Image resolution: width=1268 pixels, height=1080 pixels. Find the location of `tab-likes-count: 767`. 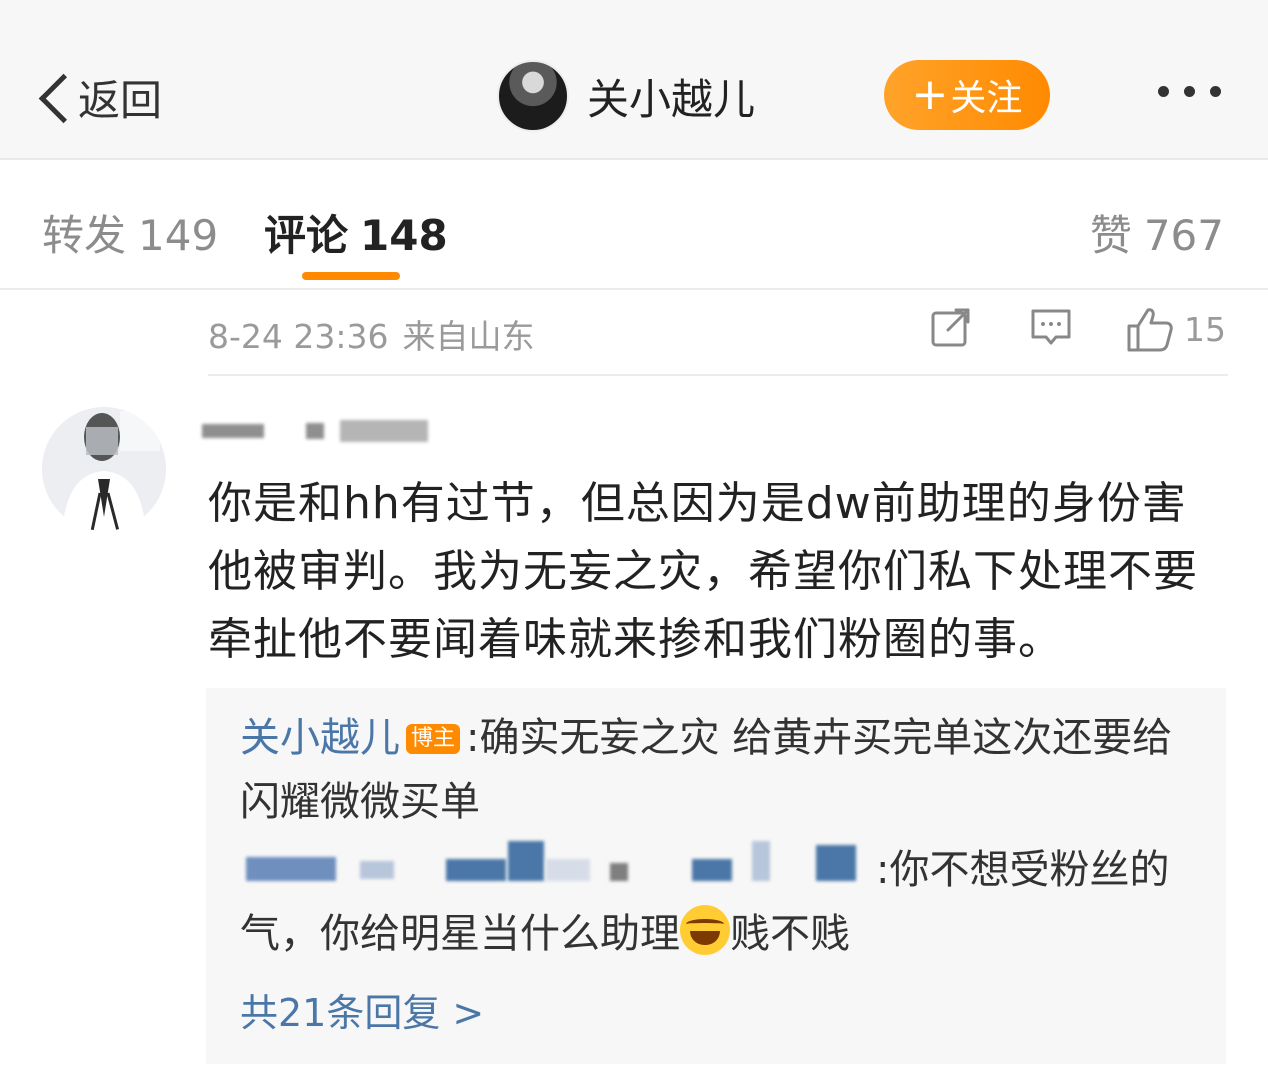

tab-likes-count: 767 is located at coordinates (1183, 235).